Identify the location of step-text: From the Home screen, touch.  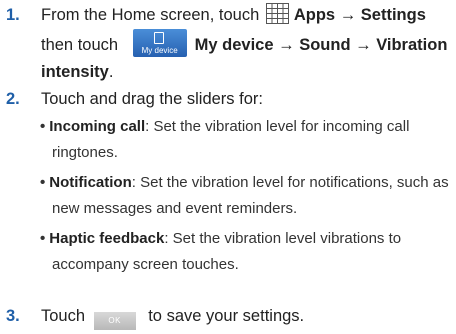
(150, 15).